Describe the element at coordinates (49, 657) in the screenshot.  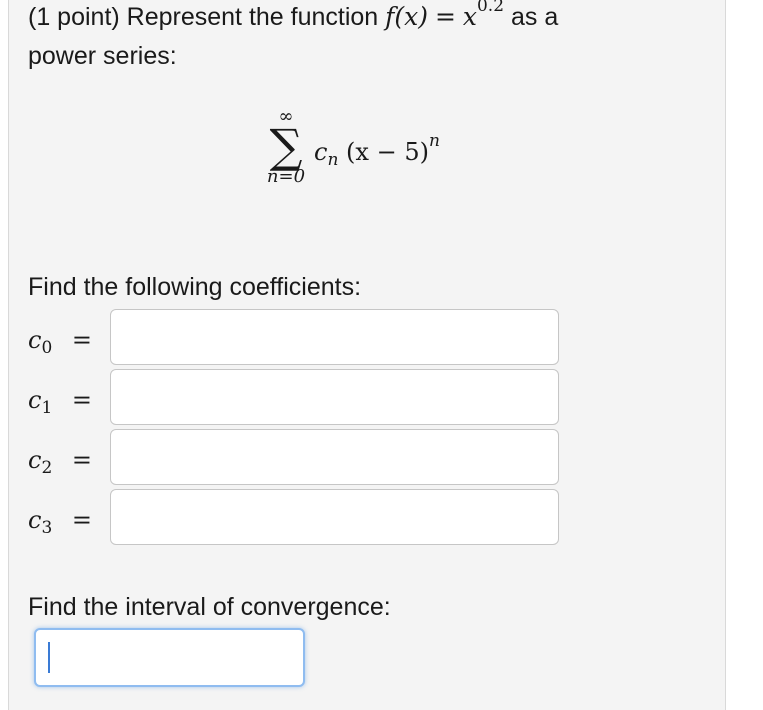
I see `text-caret` at that location.